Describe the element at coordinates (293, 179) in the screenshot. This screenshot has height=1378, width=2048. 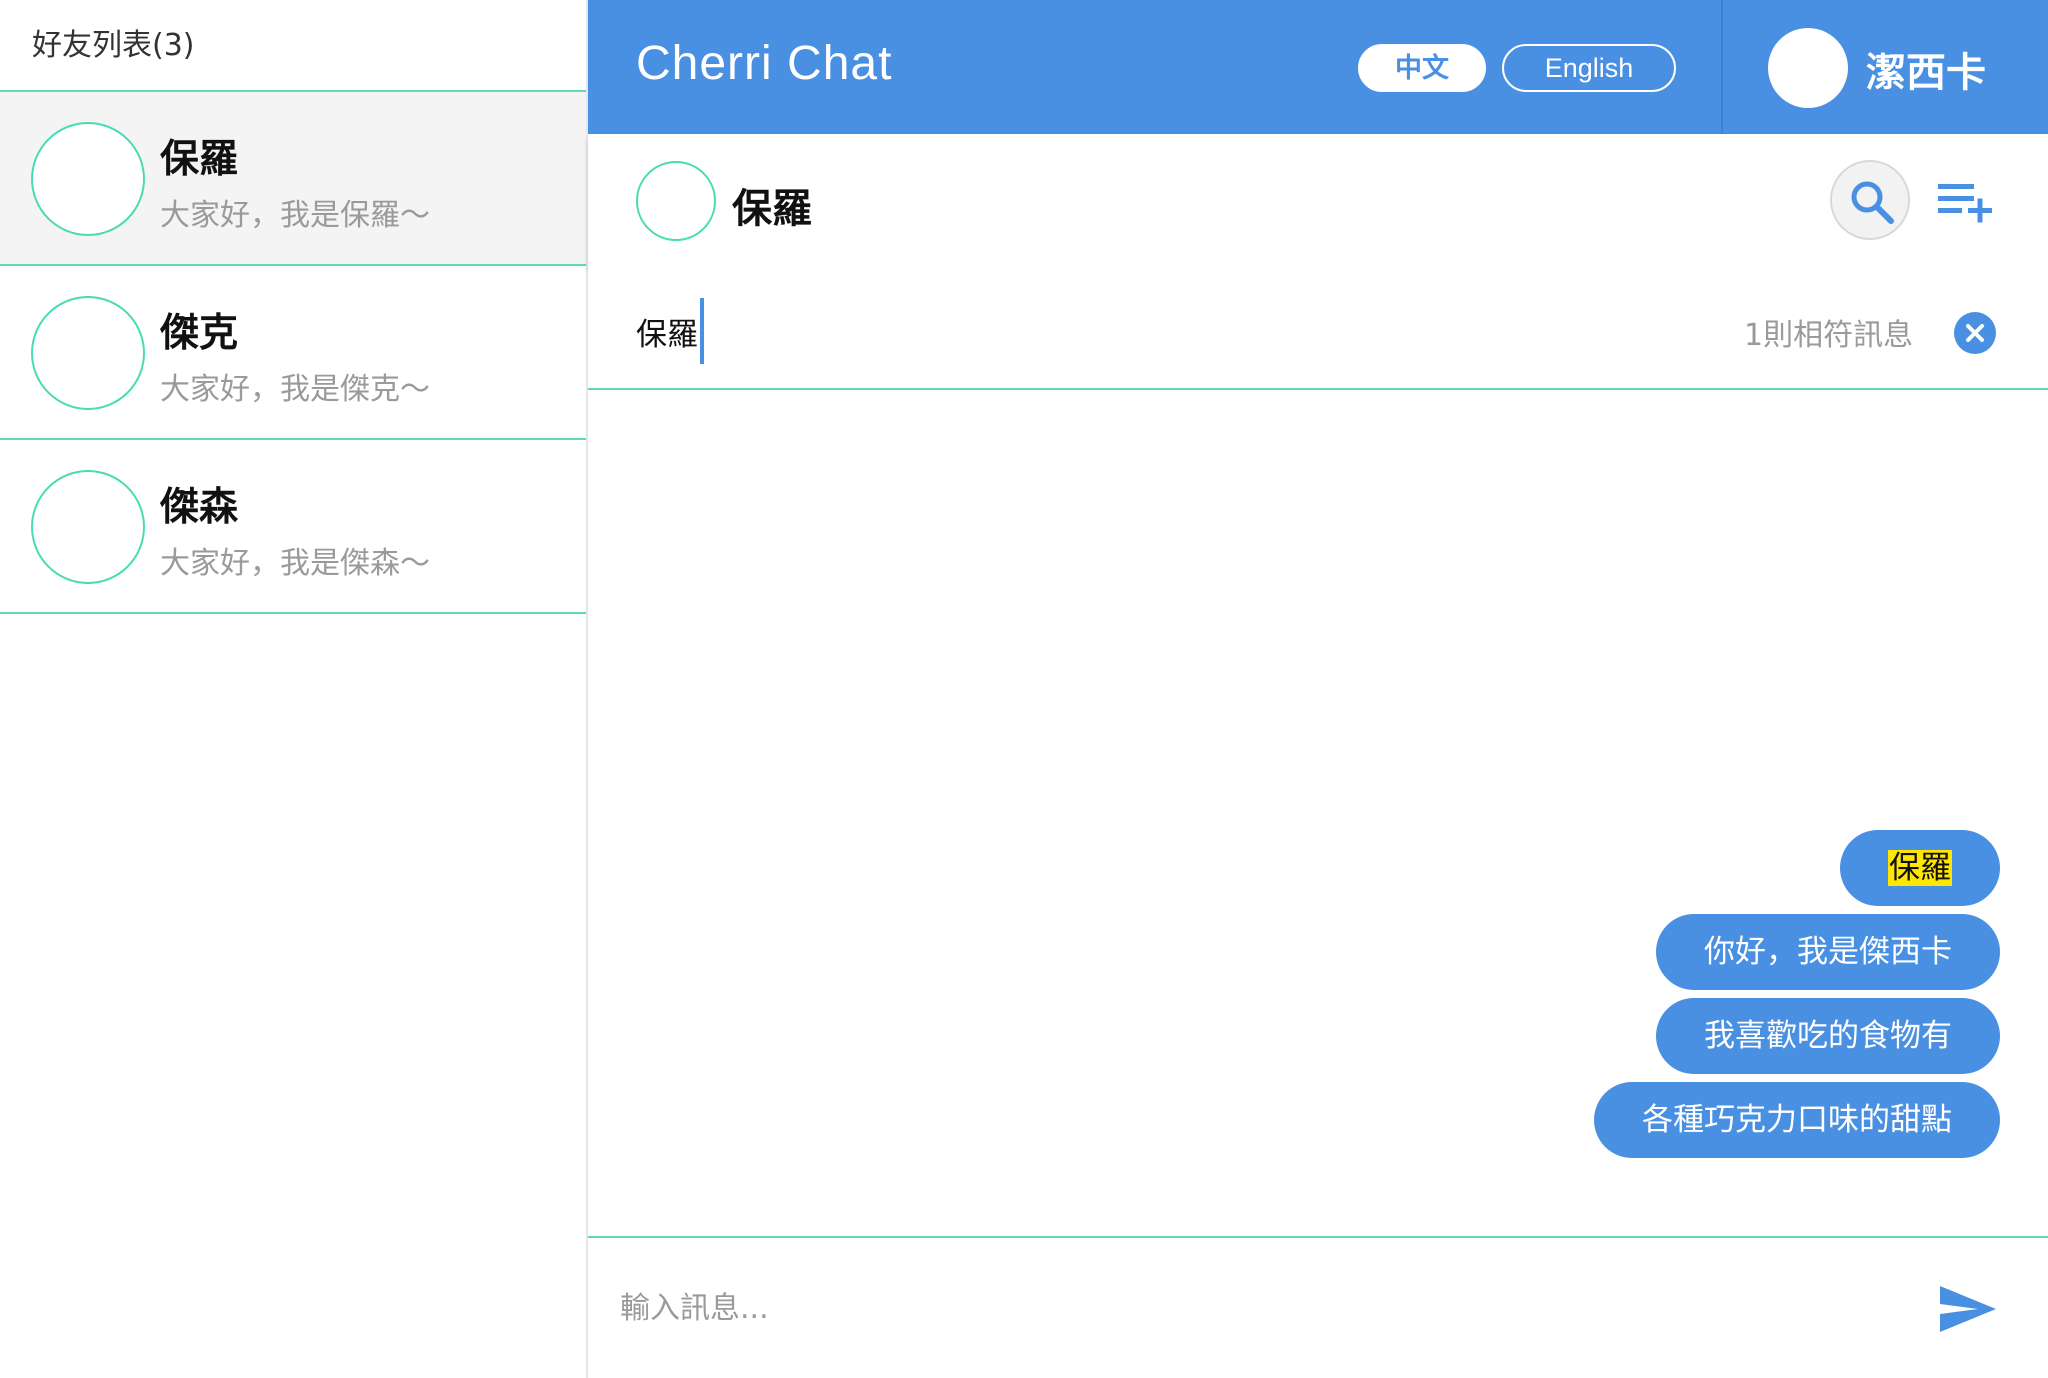
I see `friend-item-paul: 保羅 大家好，我是保羅～` at that location.